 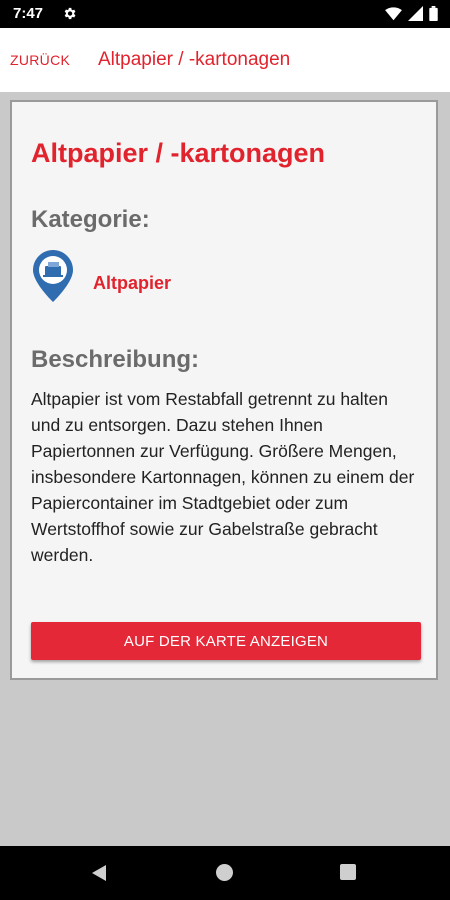 I want to click on recents-square-icon, so click(x=348, y=872).